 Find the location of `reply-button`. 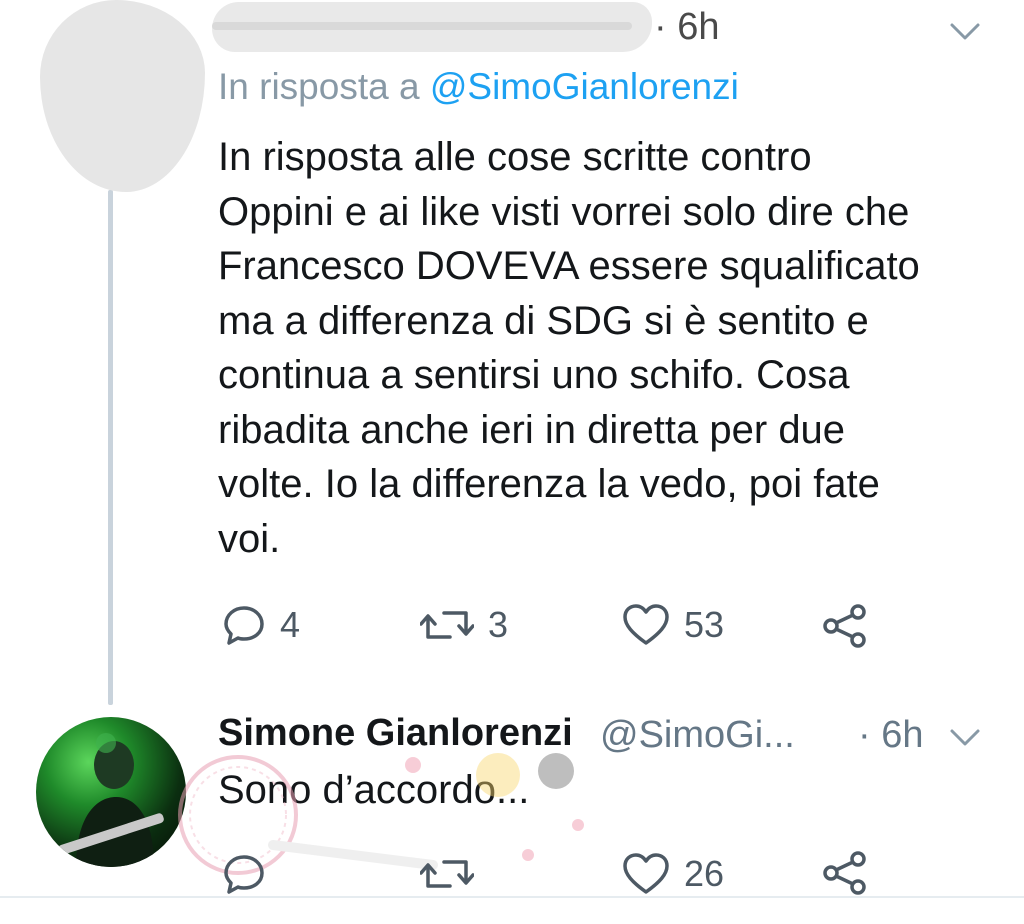

reply-button is located at coordinates (244, 874).